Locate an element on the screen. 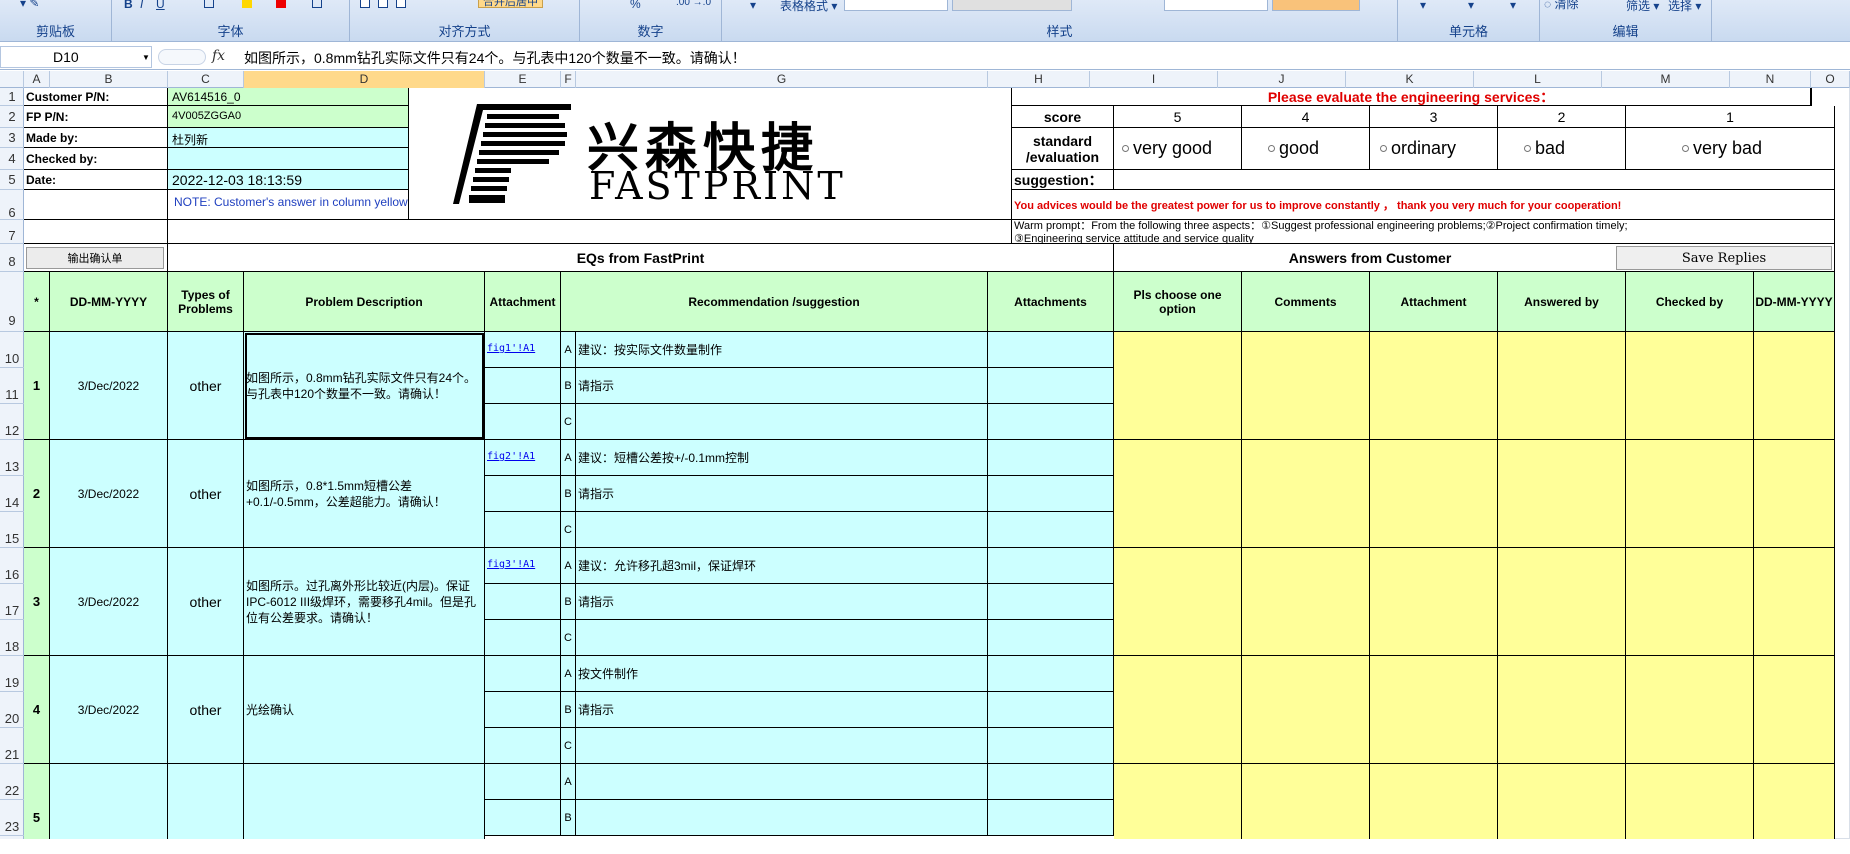 The height and width of the screenshot is (854, 1850). row-header: 11 is located at coordinates (12, 386).